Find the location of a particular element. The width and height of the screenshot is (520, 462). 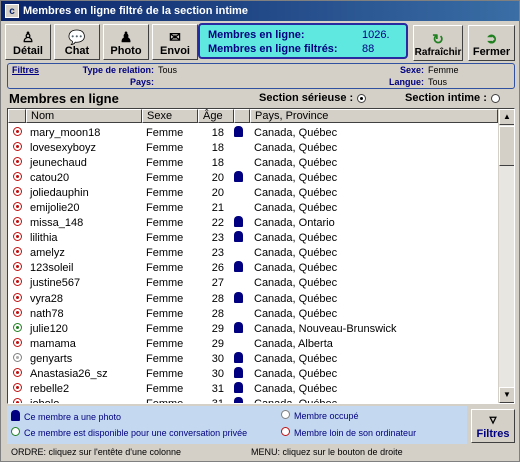

table-row: mary_moon18 Femme 18 Canada, Québec is located at coordinates (253, 132).